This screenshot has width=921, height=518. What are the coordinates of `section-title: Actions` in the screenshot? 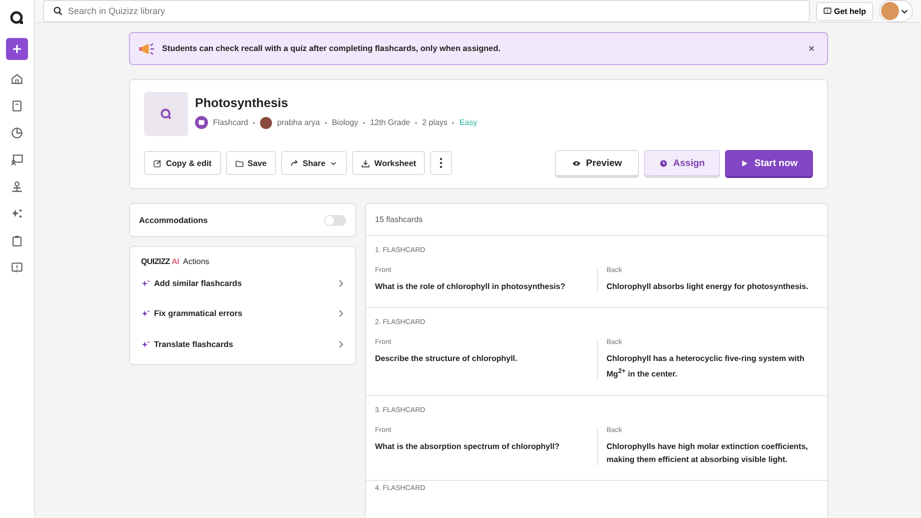 It's located at (196, 261).